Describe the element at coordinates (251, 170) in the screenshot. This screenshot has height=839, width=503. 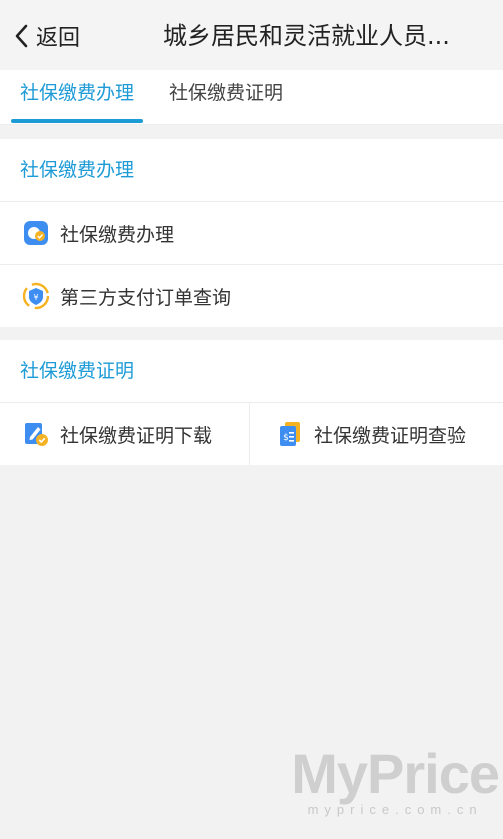
I see `payment-section-title: 社保缴费办理` at that location.